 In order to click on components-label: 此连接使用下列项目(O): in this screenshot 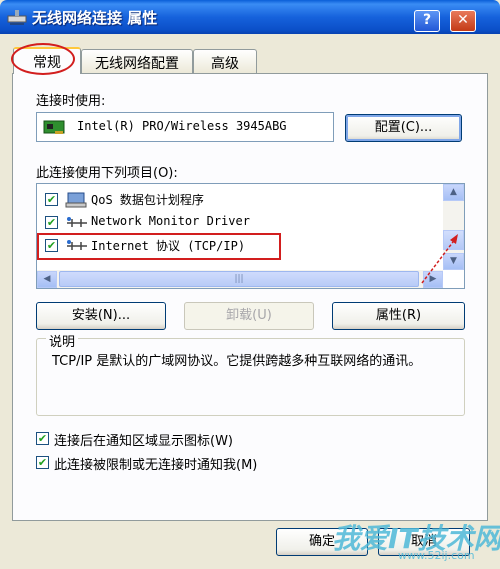, I will do `click(107, 173)`.